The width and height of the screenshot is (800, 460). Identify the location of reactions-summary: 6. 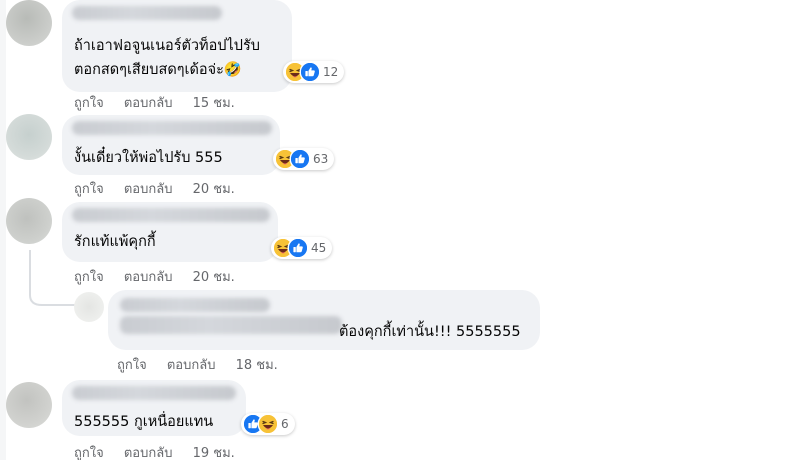
(268, 424).